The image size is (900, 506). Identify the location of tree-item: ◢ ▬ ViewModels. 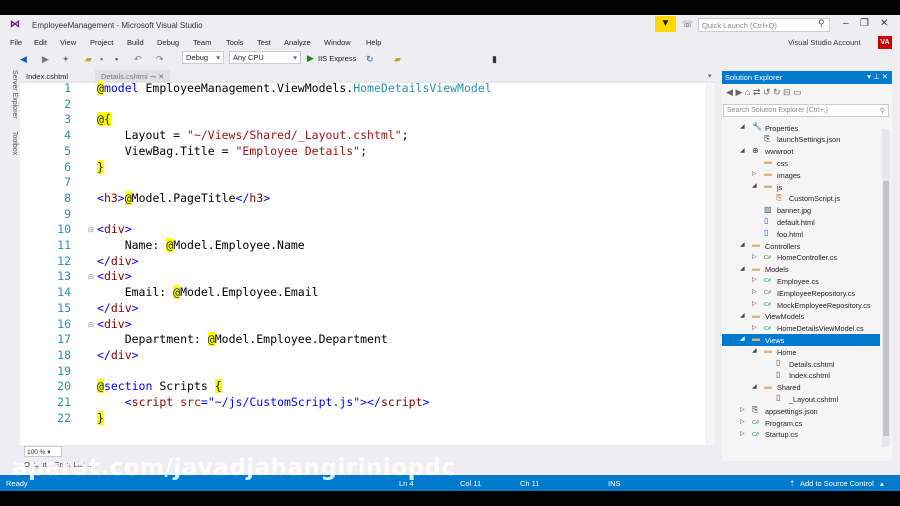
(801, 317).